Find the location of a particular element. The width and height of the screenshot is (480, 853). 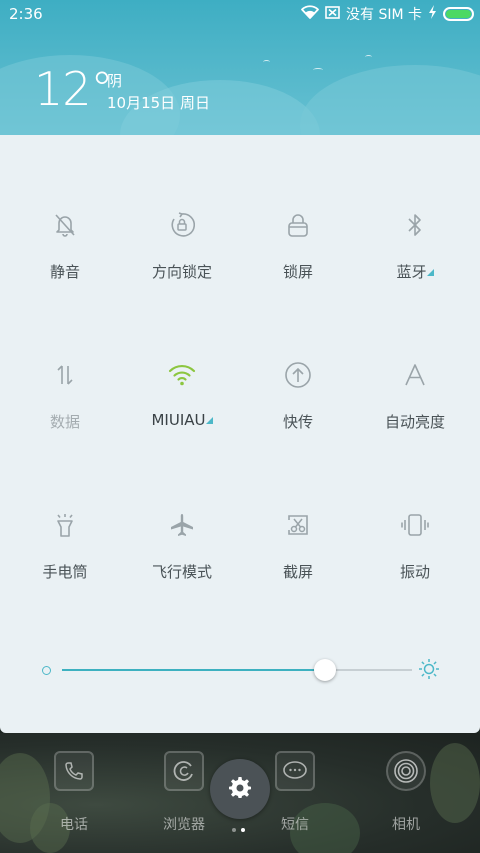

bluetooth-icon is located at coordinates (415, 225).